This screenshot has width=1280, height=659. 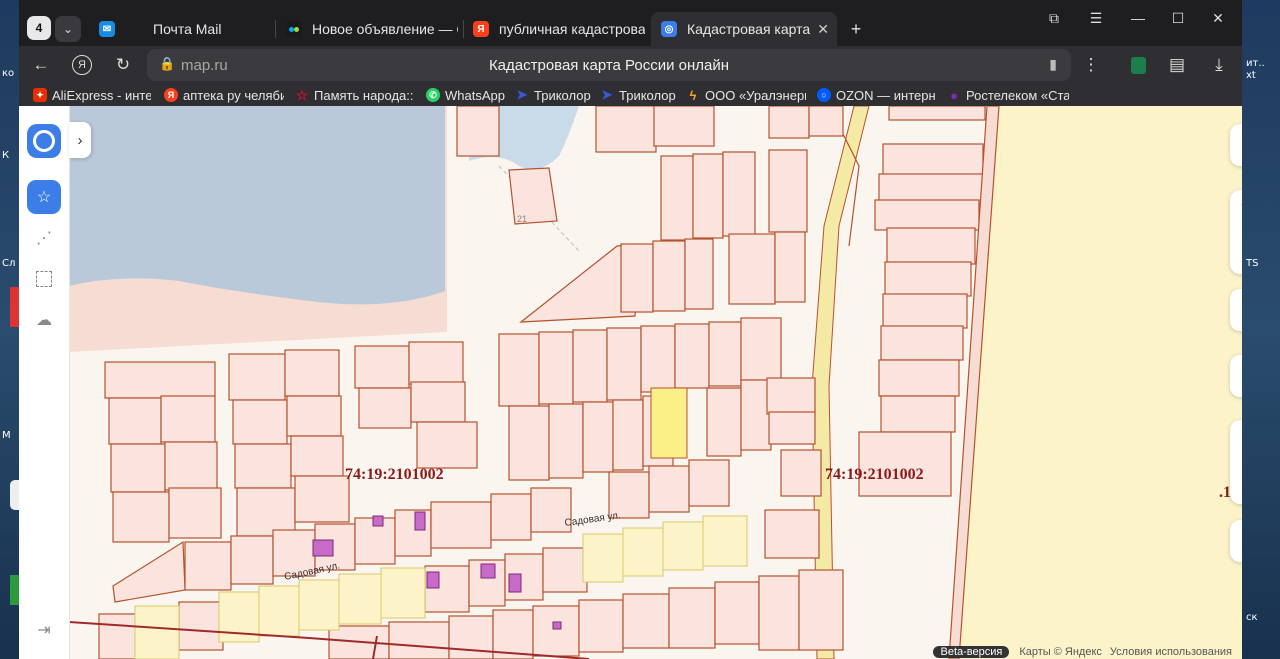 I want to click on login-button: ⇥, so click(x=44, y=630).